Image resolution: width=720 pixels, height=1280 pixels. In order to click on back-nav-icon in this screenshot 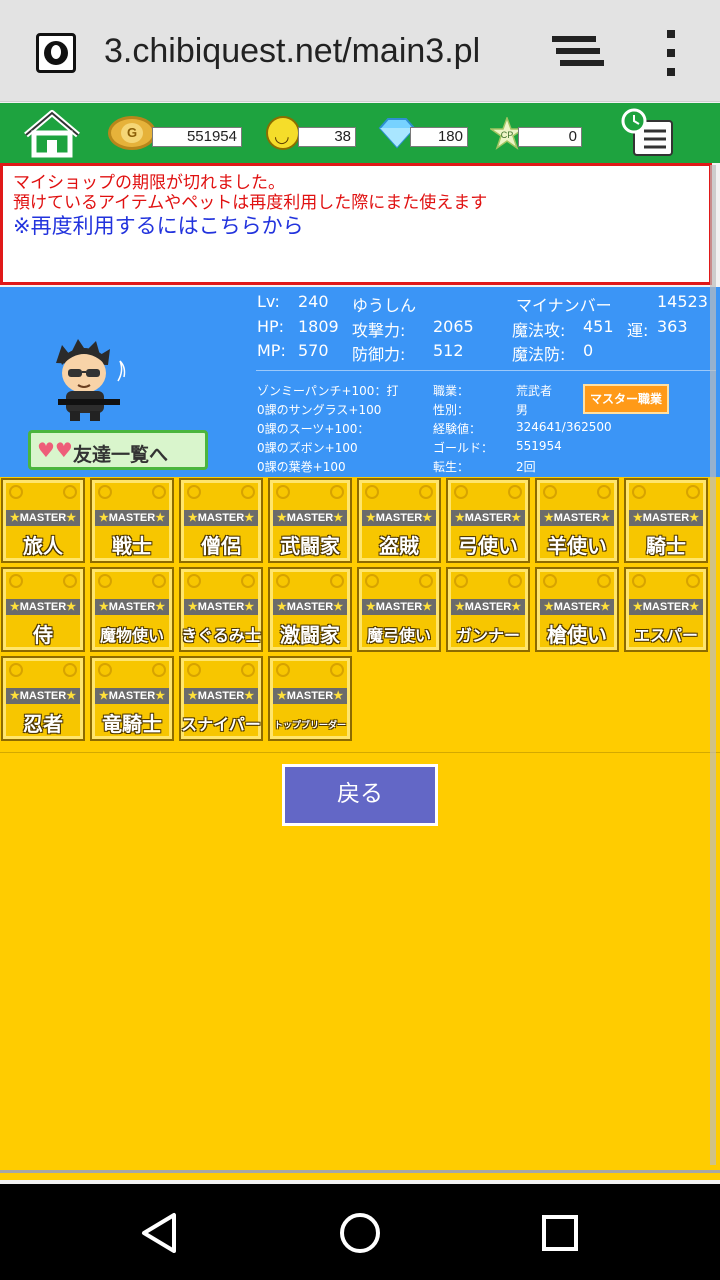, I will do `click(160, 1233)`.